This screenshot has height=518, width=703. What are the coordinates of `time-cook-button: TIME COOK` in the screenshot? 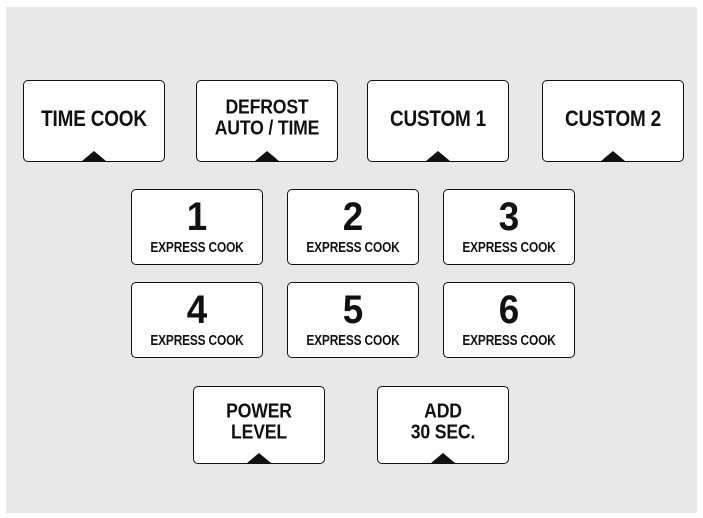 It's located at (94, 121).